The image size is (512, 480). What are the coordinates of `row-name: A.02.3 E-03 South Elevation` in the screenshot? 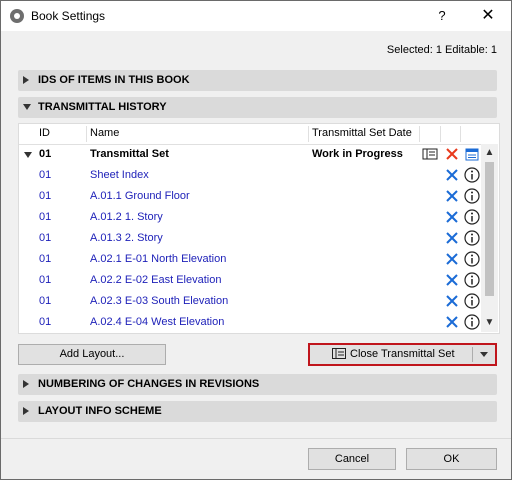 It's located at (159, 301).